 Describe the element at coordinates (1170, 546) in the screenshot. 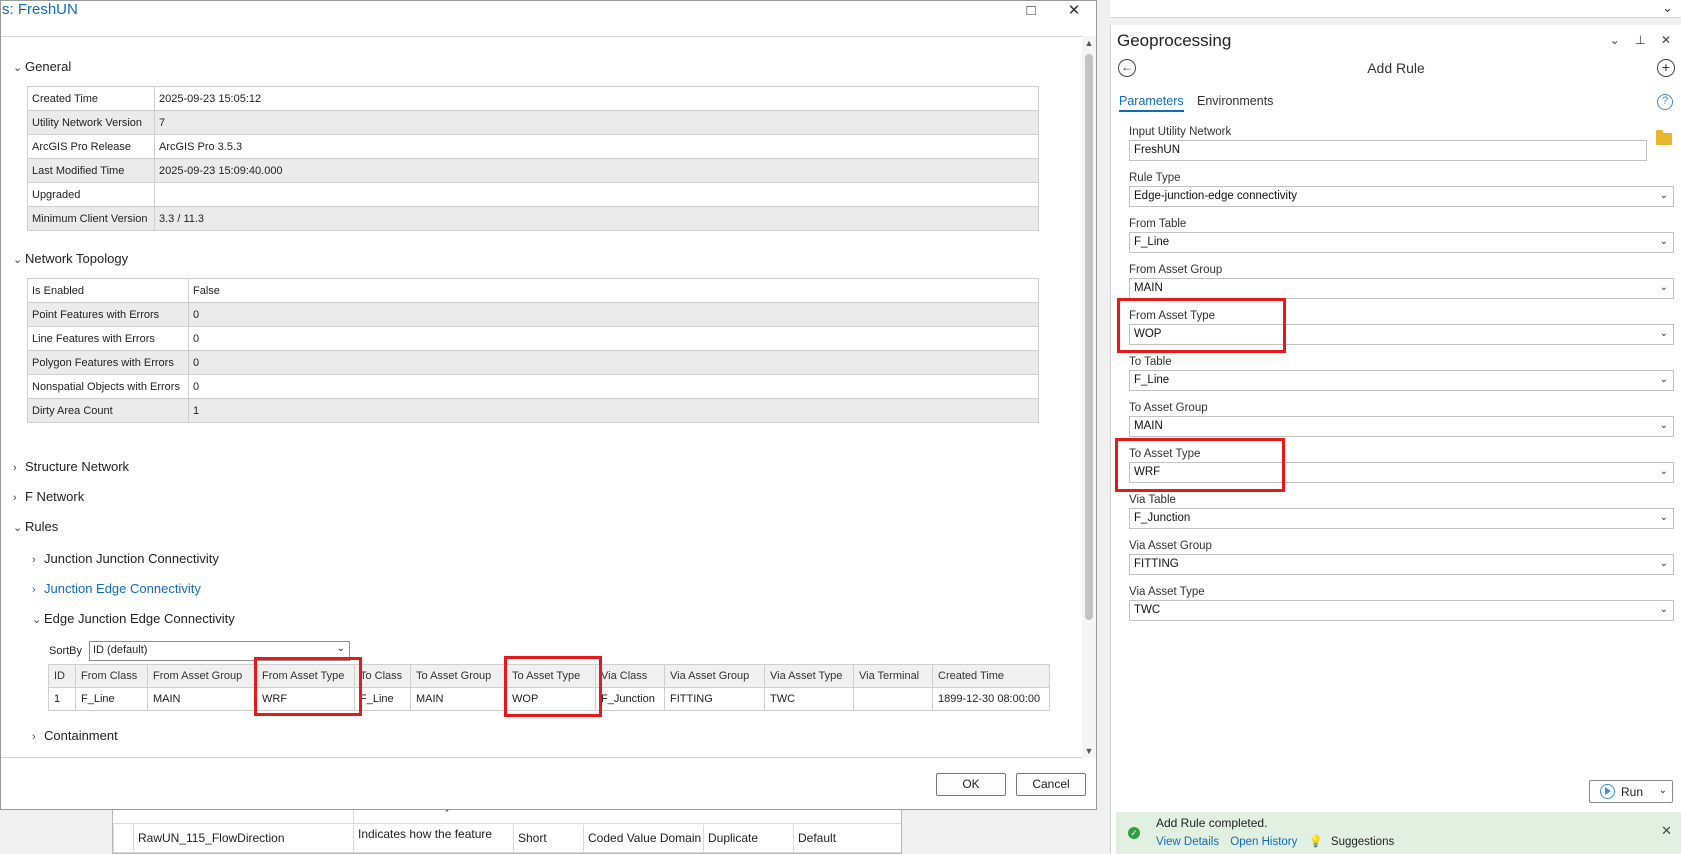

I see `param-label-via-asset-group: Via Asset Group` at that location.